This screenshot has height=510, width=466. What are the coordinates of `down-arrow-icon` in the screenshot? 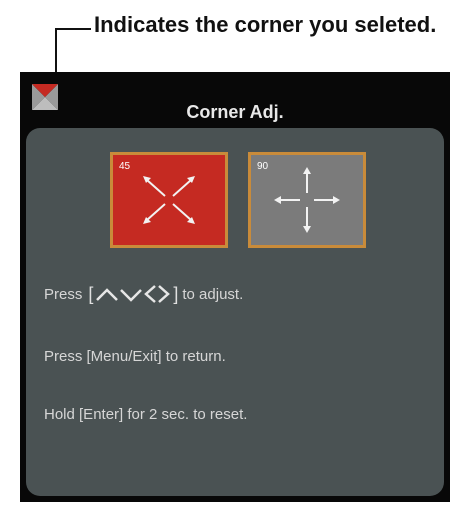 It's located at (131, 295).